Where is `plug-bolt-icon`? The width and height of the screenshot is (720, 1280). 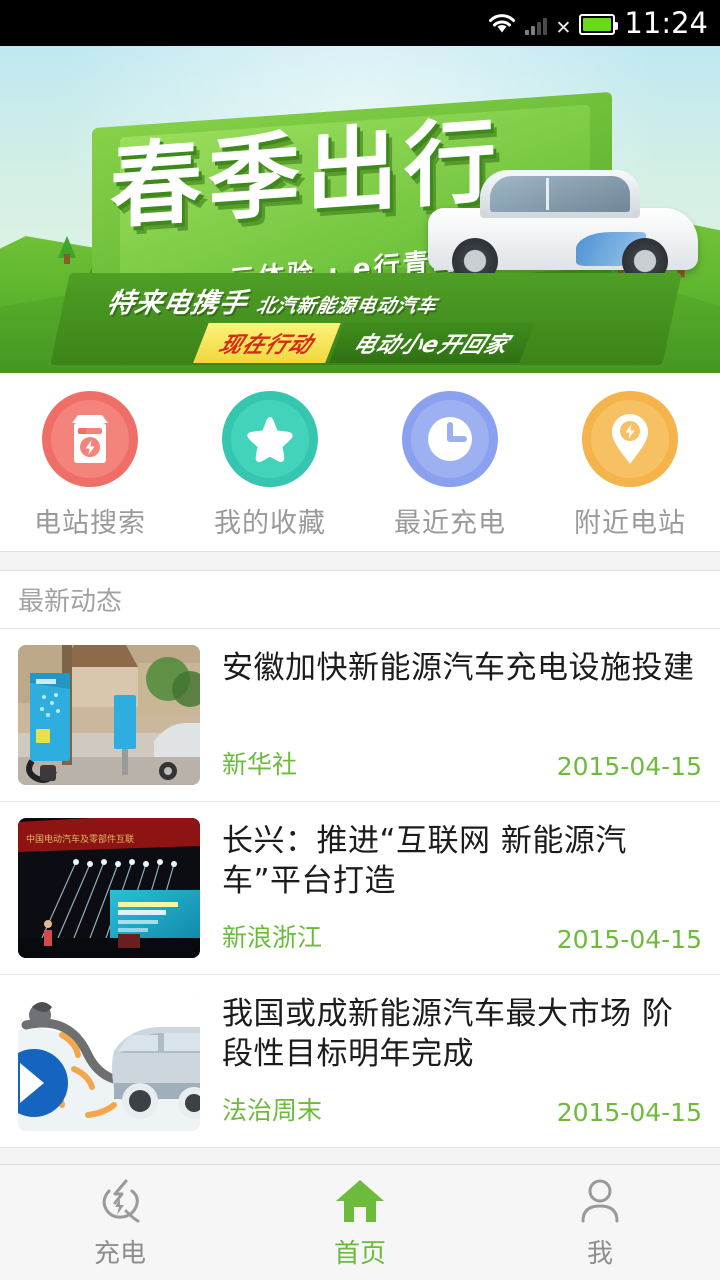 plug-bolt-icon is located at coordinates (120, 1201).